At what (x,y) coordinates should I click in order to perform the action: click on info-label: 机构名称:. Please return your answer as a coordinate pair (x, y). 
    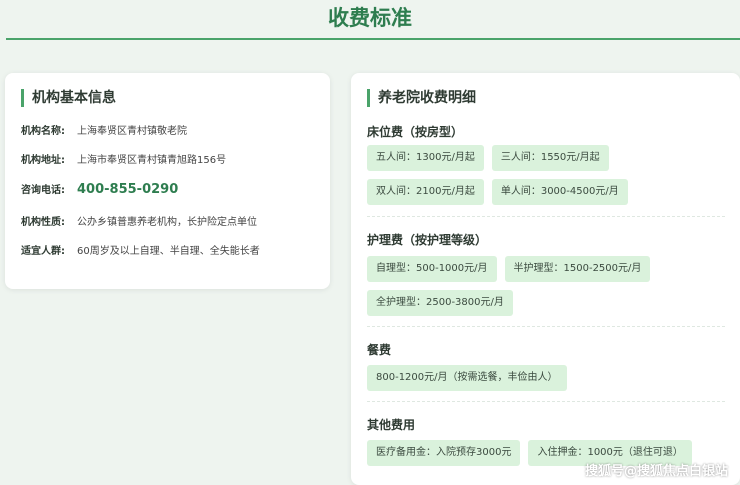
    Looking at the image, I should click on (43, 131).